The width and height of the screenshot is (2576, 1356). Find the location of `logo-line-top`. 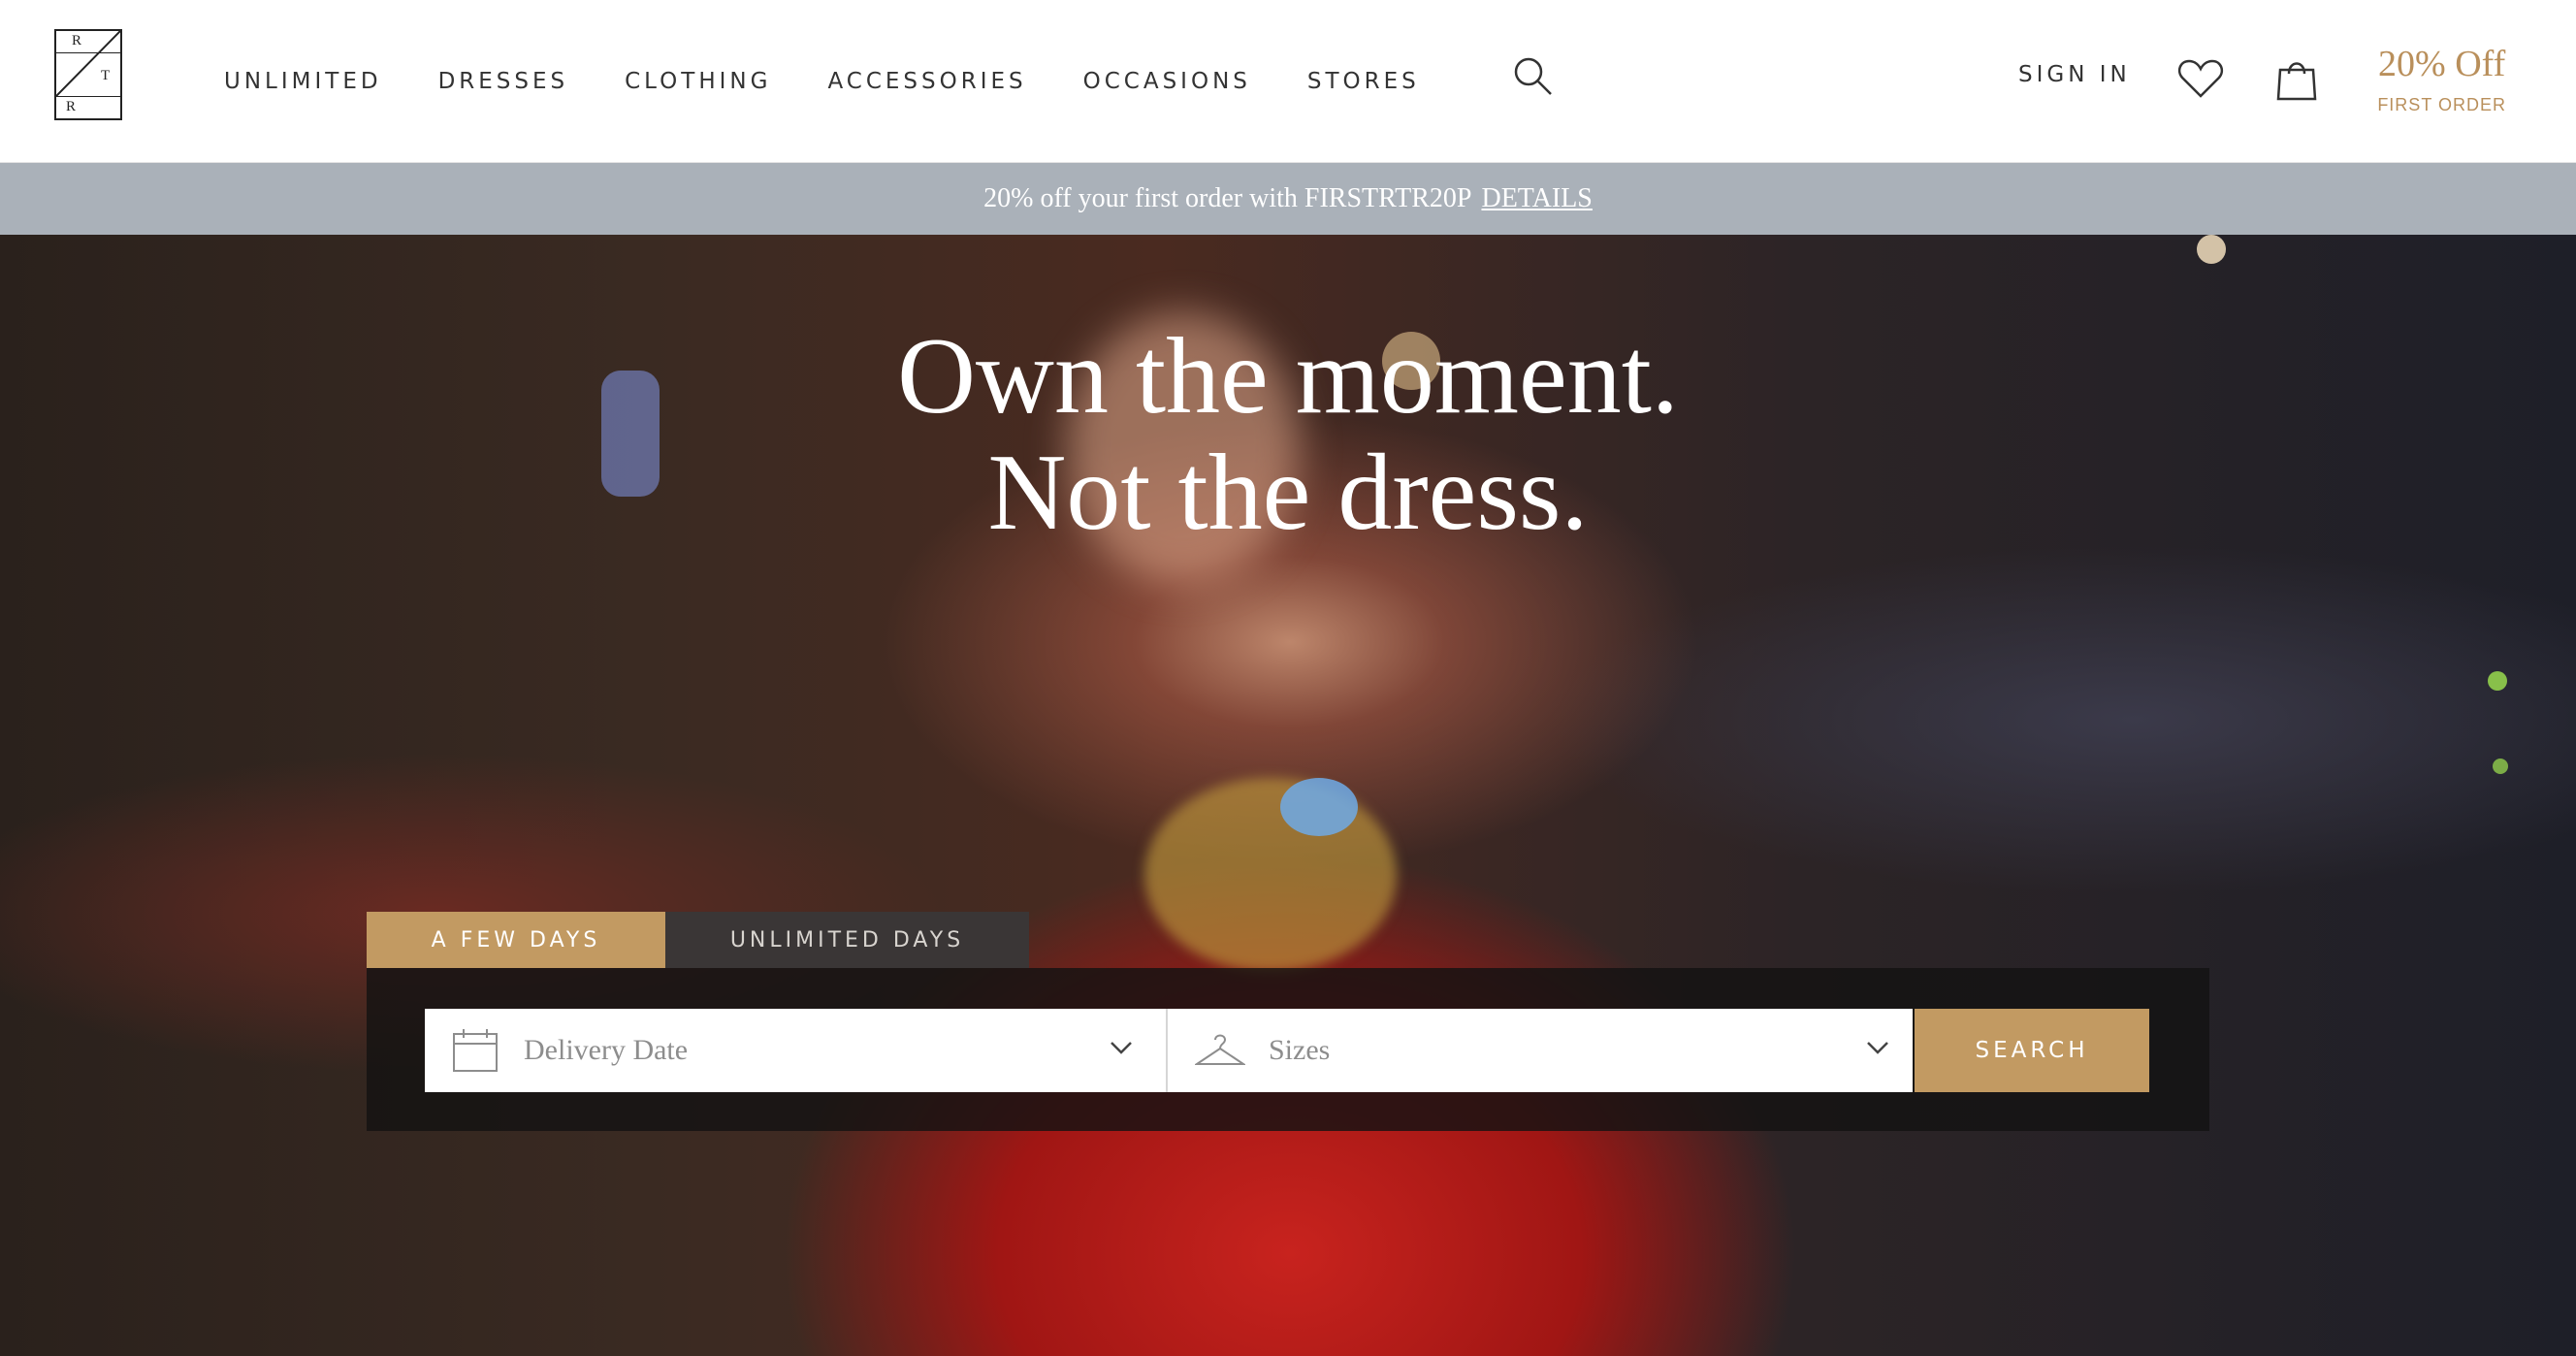

logo-line-top is located at coordinates (88, 52).